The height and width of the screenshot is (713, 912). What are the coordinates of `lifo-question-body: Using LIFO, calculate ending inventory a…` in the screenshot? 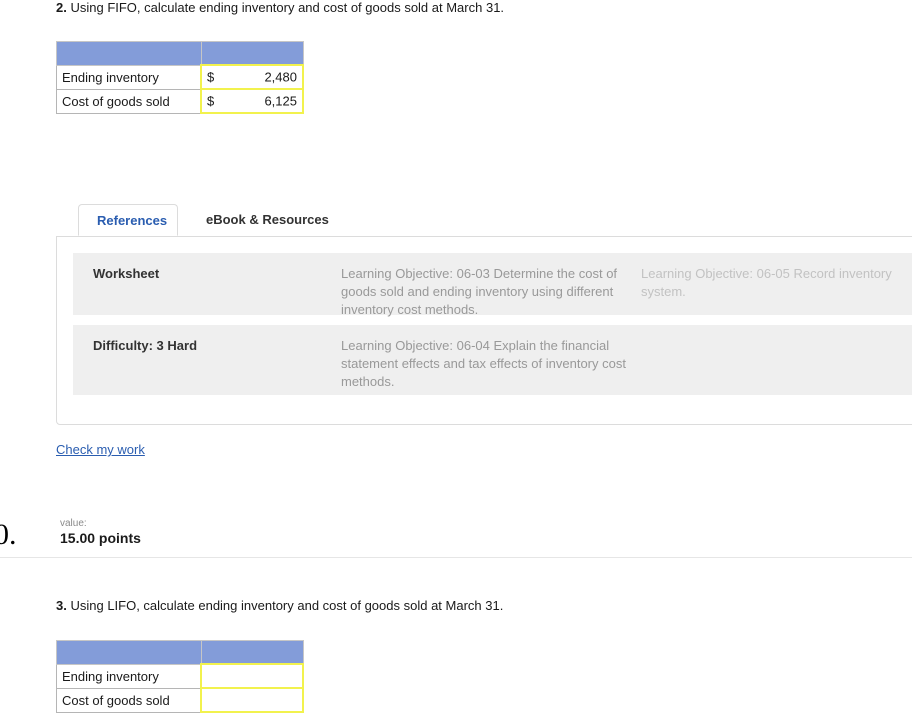 It's located at (287, 605).